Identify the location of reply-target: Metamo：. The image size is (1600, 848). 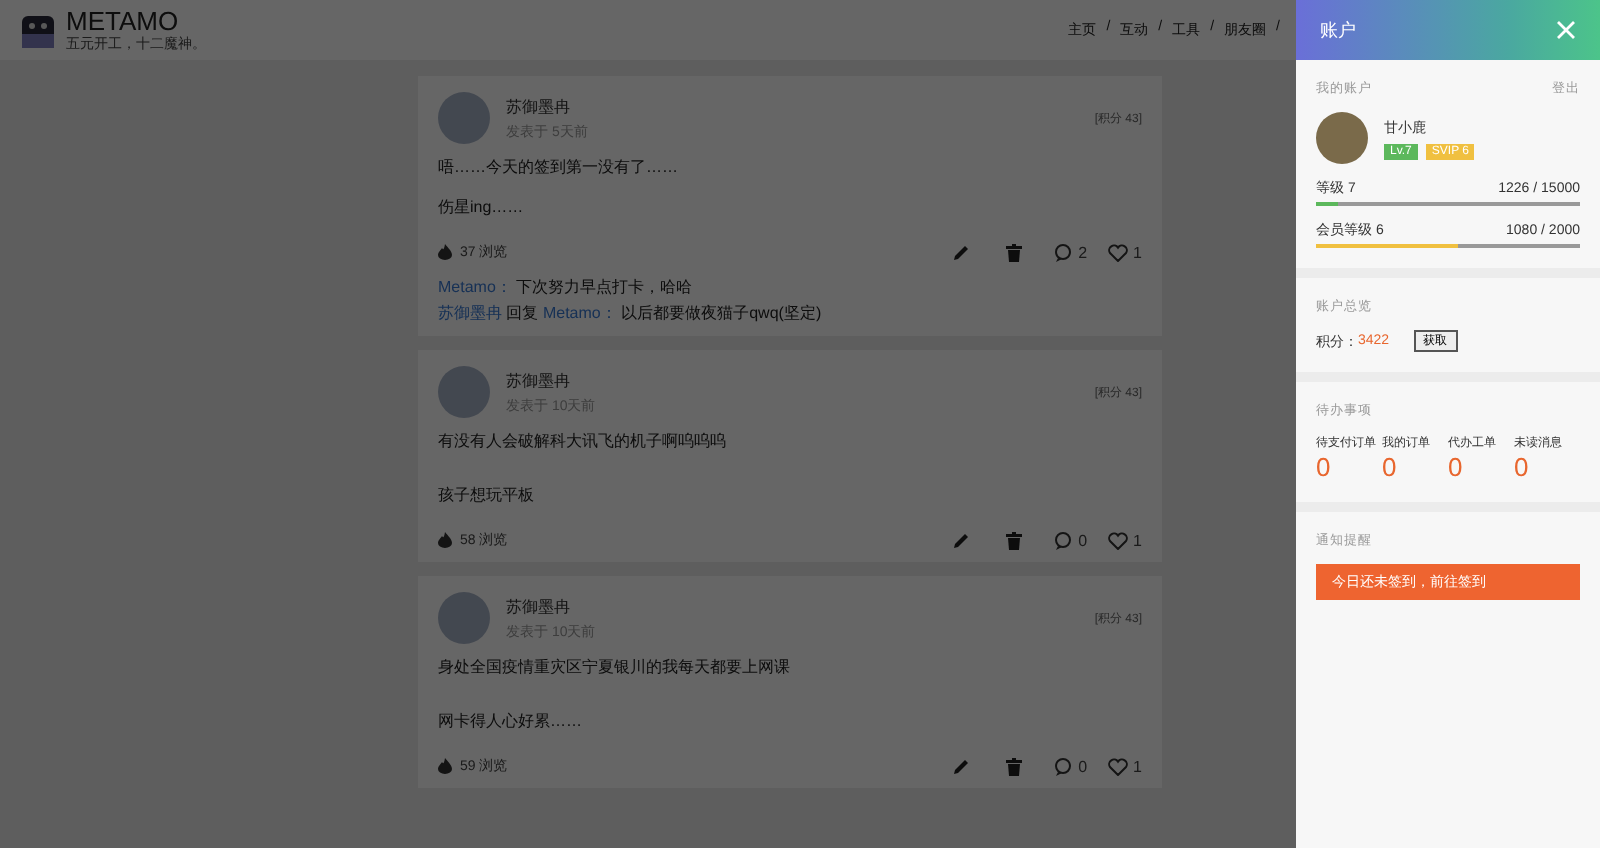
(579, 313).